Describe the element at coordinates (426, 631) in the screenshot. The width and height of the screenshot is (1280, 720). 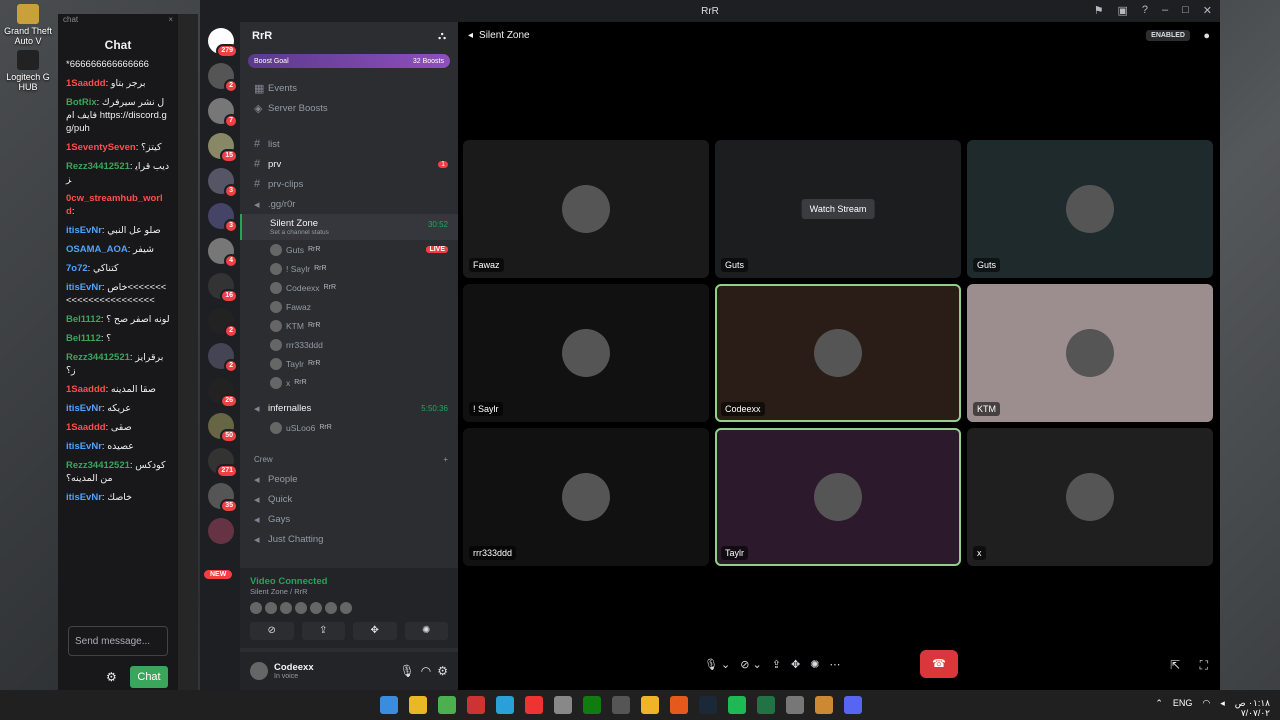
I see `soundboard-button: ✺` at that location.